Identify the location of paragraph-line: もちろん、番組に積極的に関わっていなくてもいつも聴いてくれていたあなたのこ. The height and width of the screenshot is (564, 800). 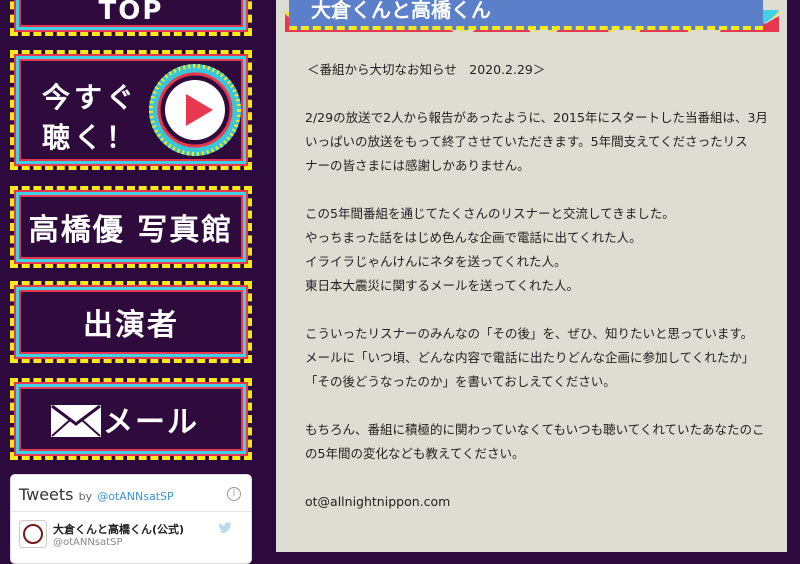
(535, 429).